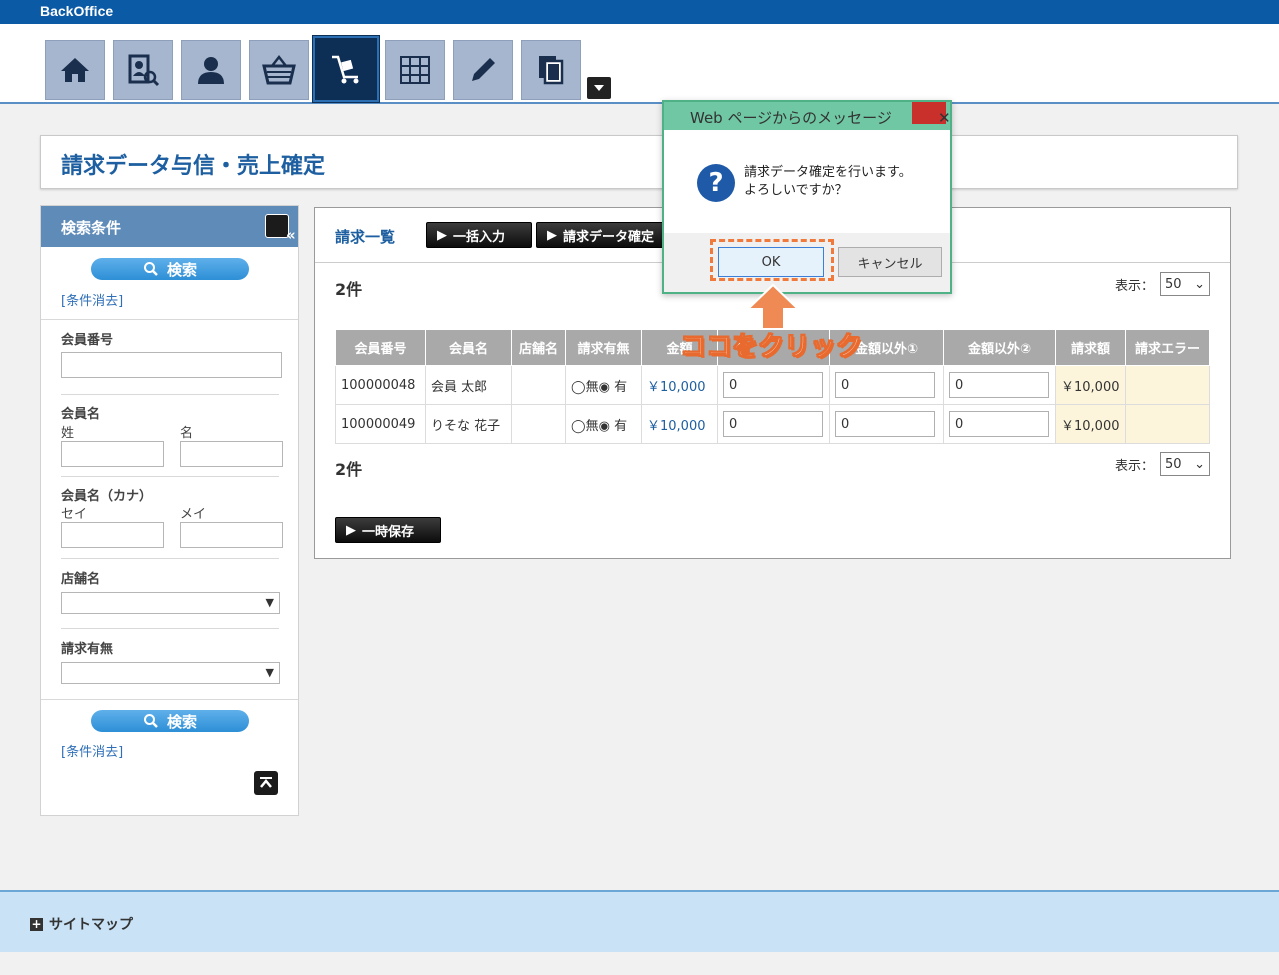 This screenshot has width=1279, height=975. Describe the element at coordinates (170, 603) in the screenshot. I see `store-select: ▼` at that location.